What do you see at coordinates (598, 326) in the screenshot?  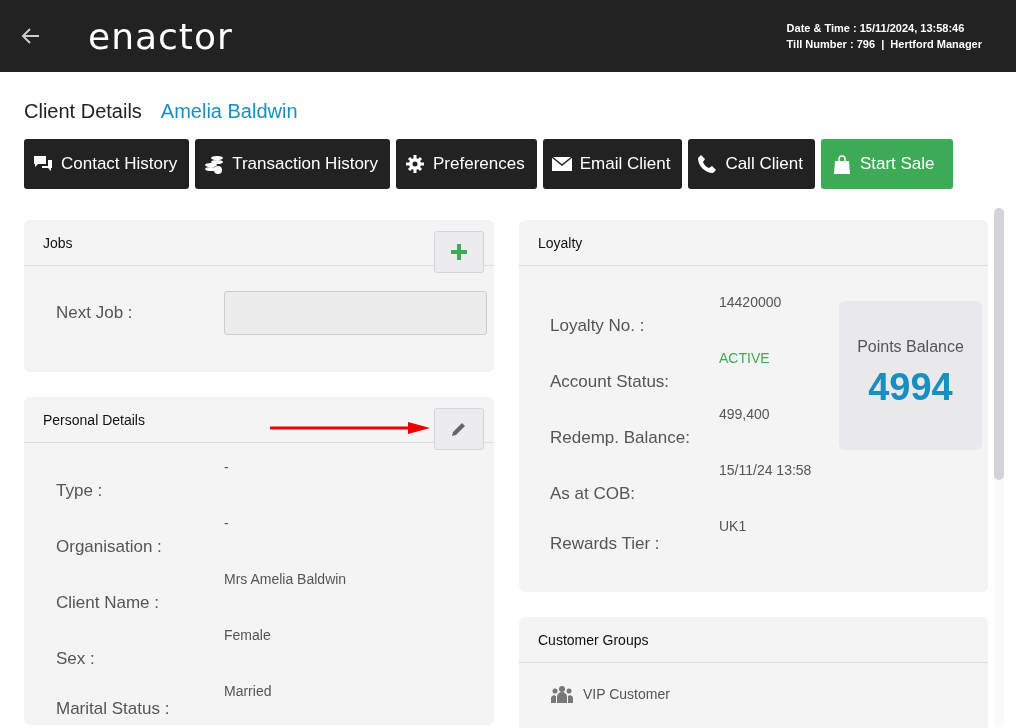 I see `field-label: Loyalty No. :` at bounding box center [598, 326].